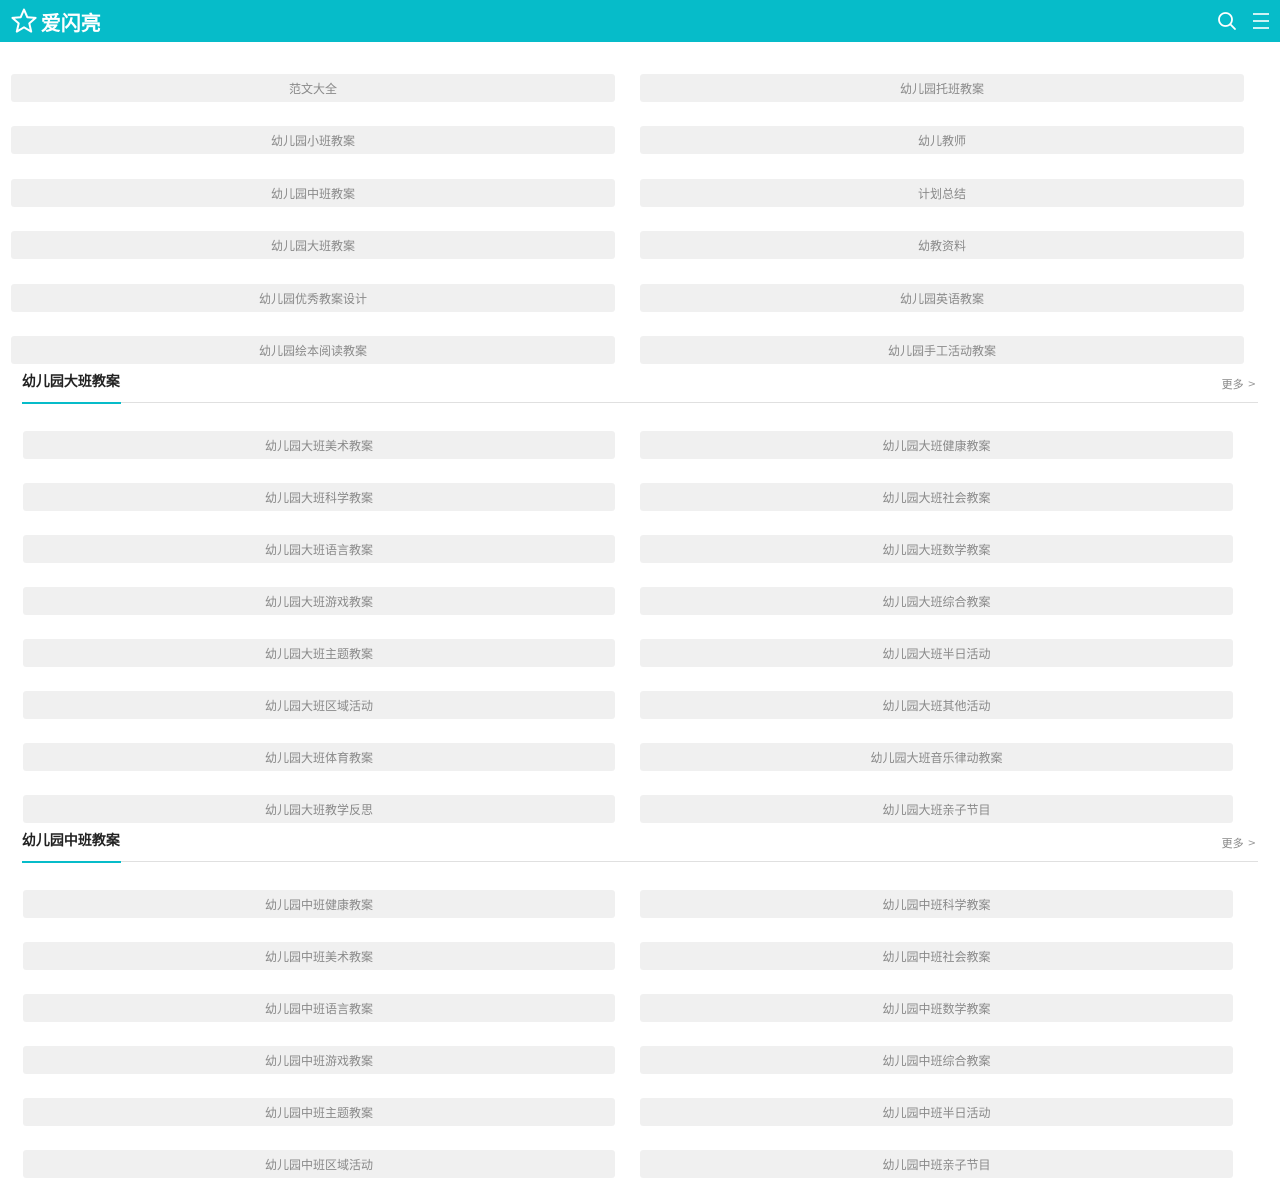 This screenshot has height=1195, width=1280. I want to click on top-header-bar: 爱闪亮, so click(640, 21).